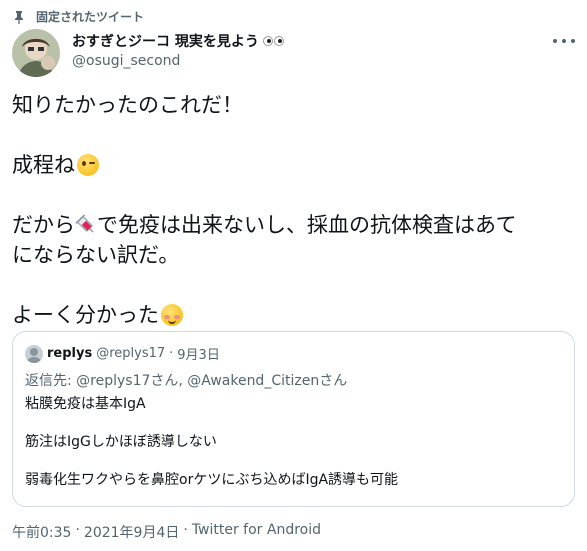 The height and width of the screenshot is (551, 587). What do you see at coordinates (90, 17) in the screenshot?
I see `pinned-label: 固定されたツイート` at bounding box center [90, 17].